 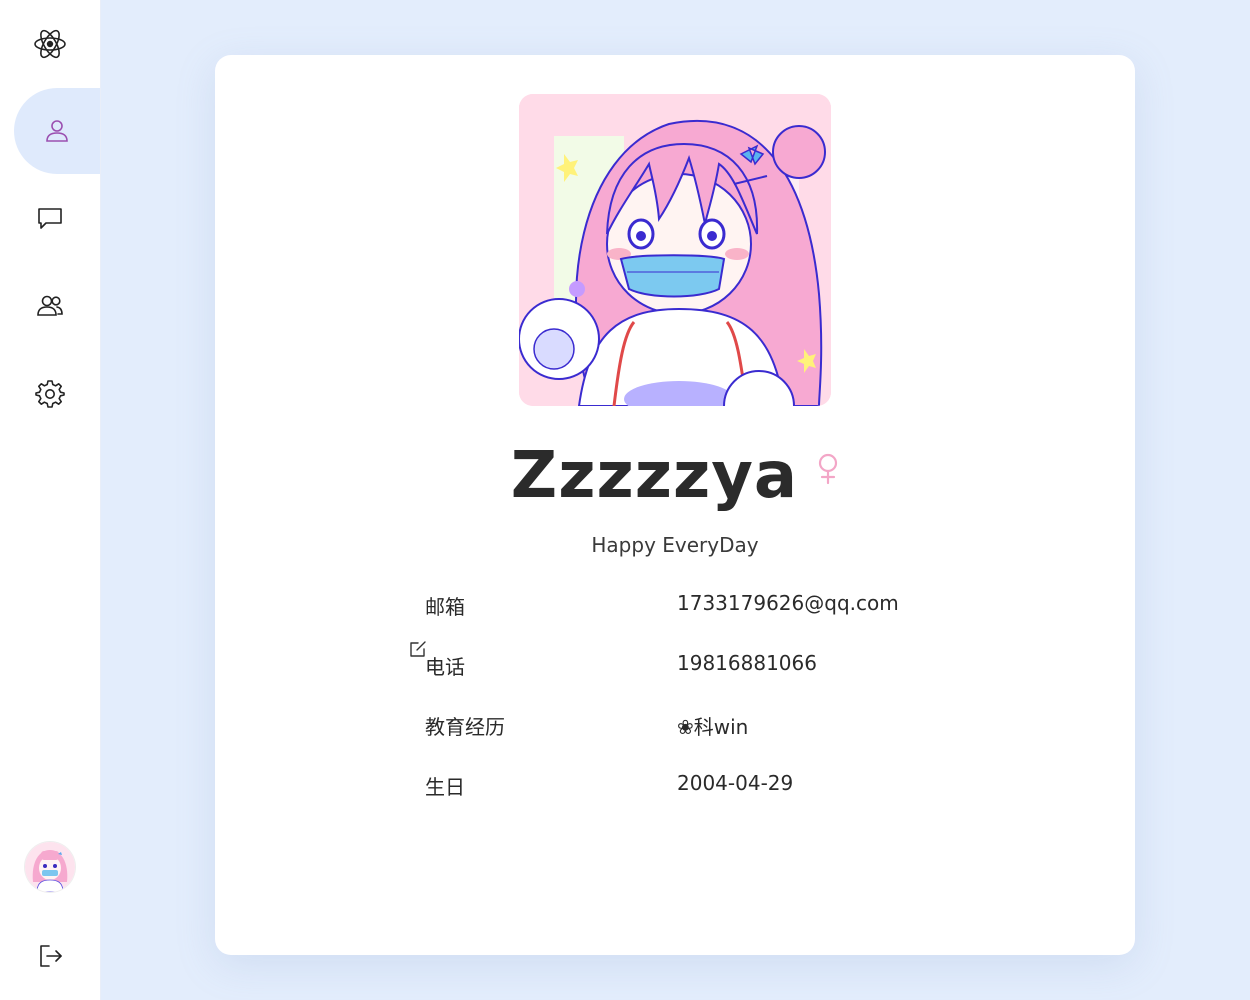 What do you see at coordinates (50, 44) in the screenshot?
I see `atom-logo-icon` at bounding box center [50, 44].